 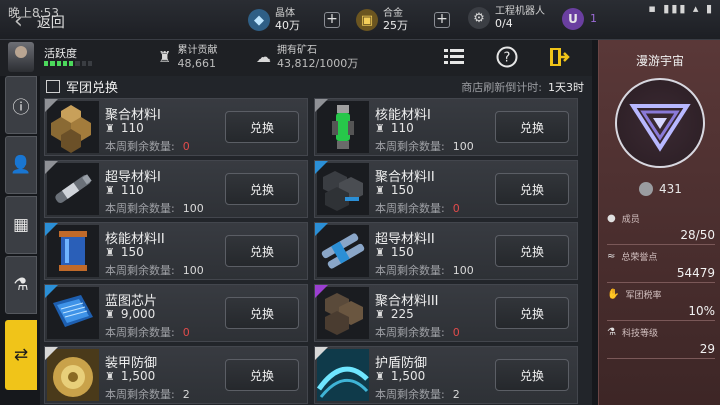 What do you see at coordinates (21, 105) in the screenshot?
I see `tab-notice: ⓘ` at bounding box center [21, 105].